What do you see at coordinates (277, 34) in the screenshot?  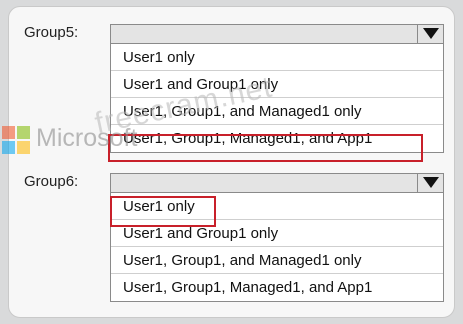 I see `group5-dropdown` at bounding box center [277, 34].